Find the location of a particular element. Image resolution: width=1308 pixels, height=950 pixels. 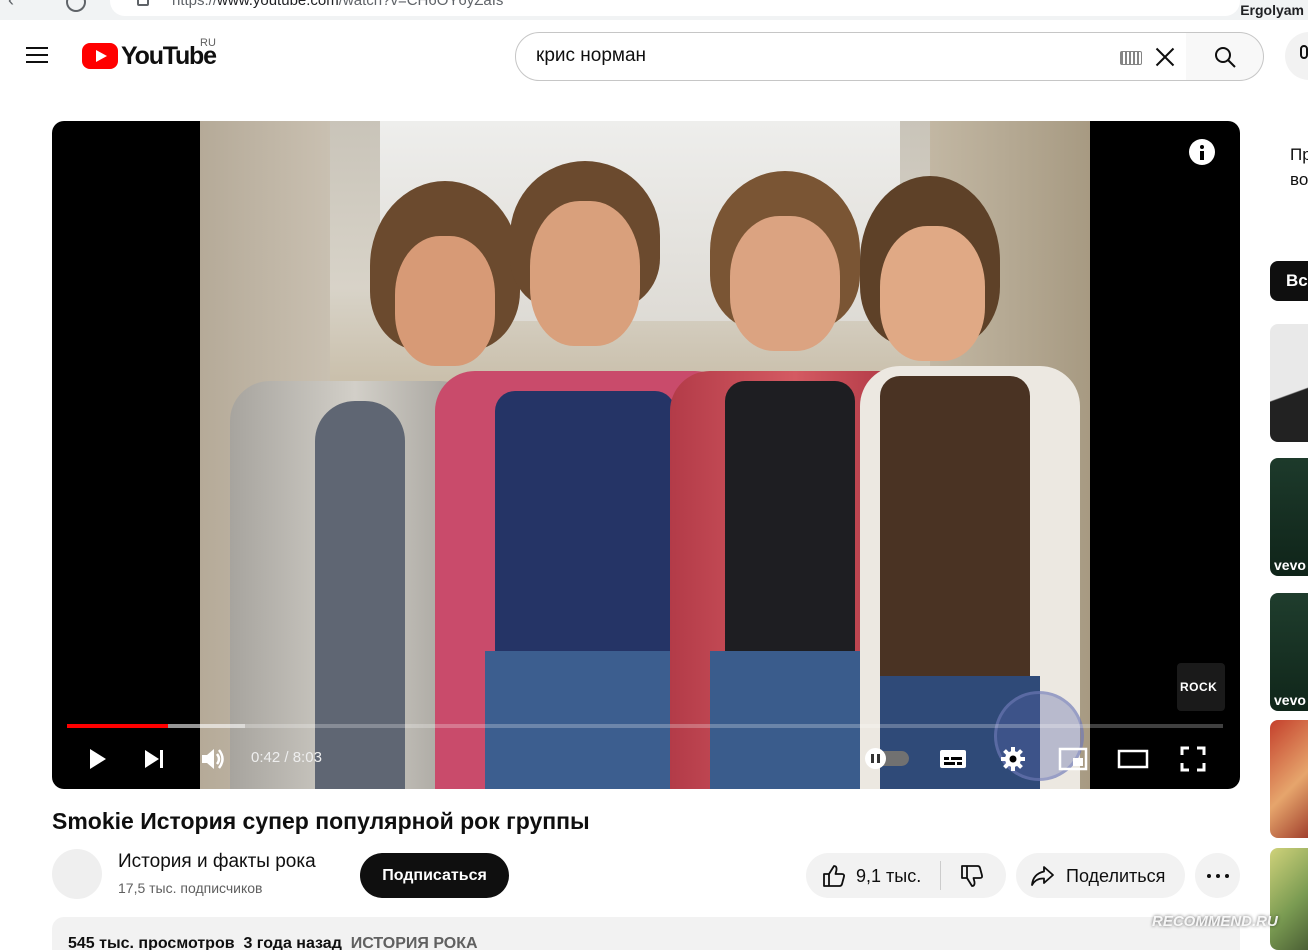

fullscreen-button is located at coordinates (1193, 759).